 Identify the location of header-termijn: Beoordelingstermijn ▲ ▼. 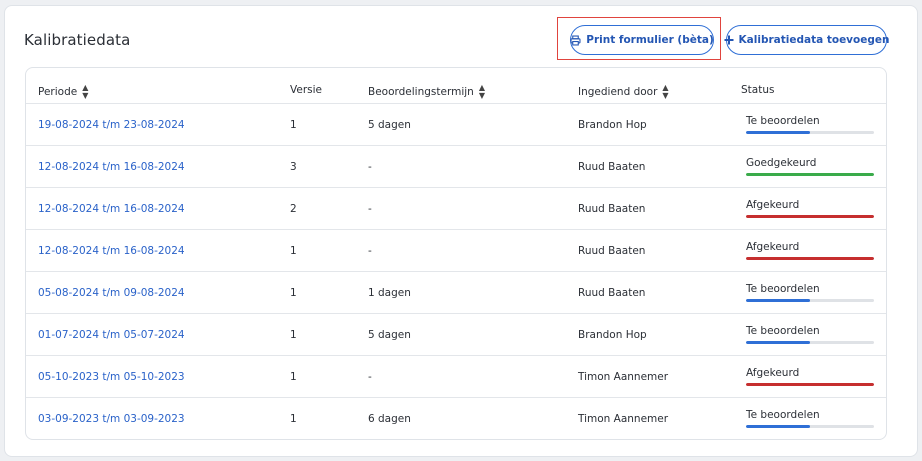
(426, 92).